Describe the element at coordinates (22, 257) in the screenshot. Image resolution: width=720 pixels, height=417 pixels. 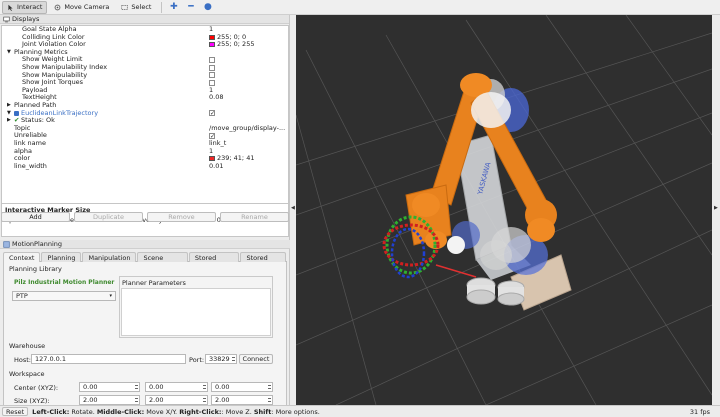
I see `tab-context: Context` at that location.